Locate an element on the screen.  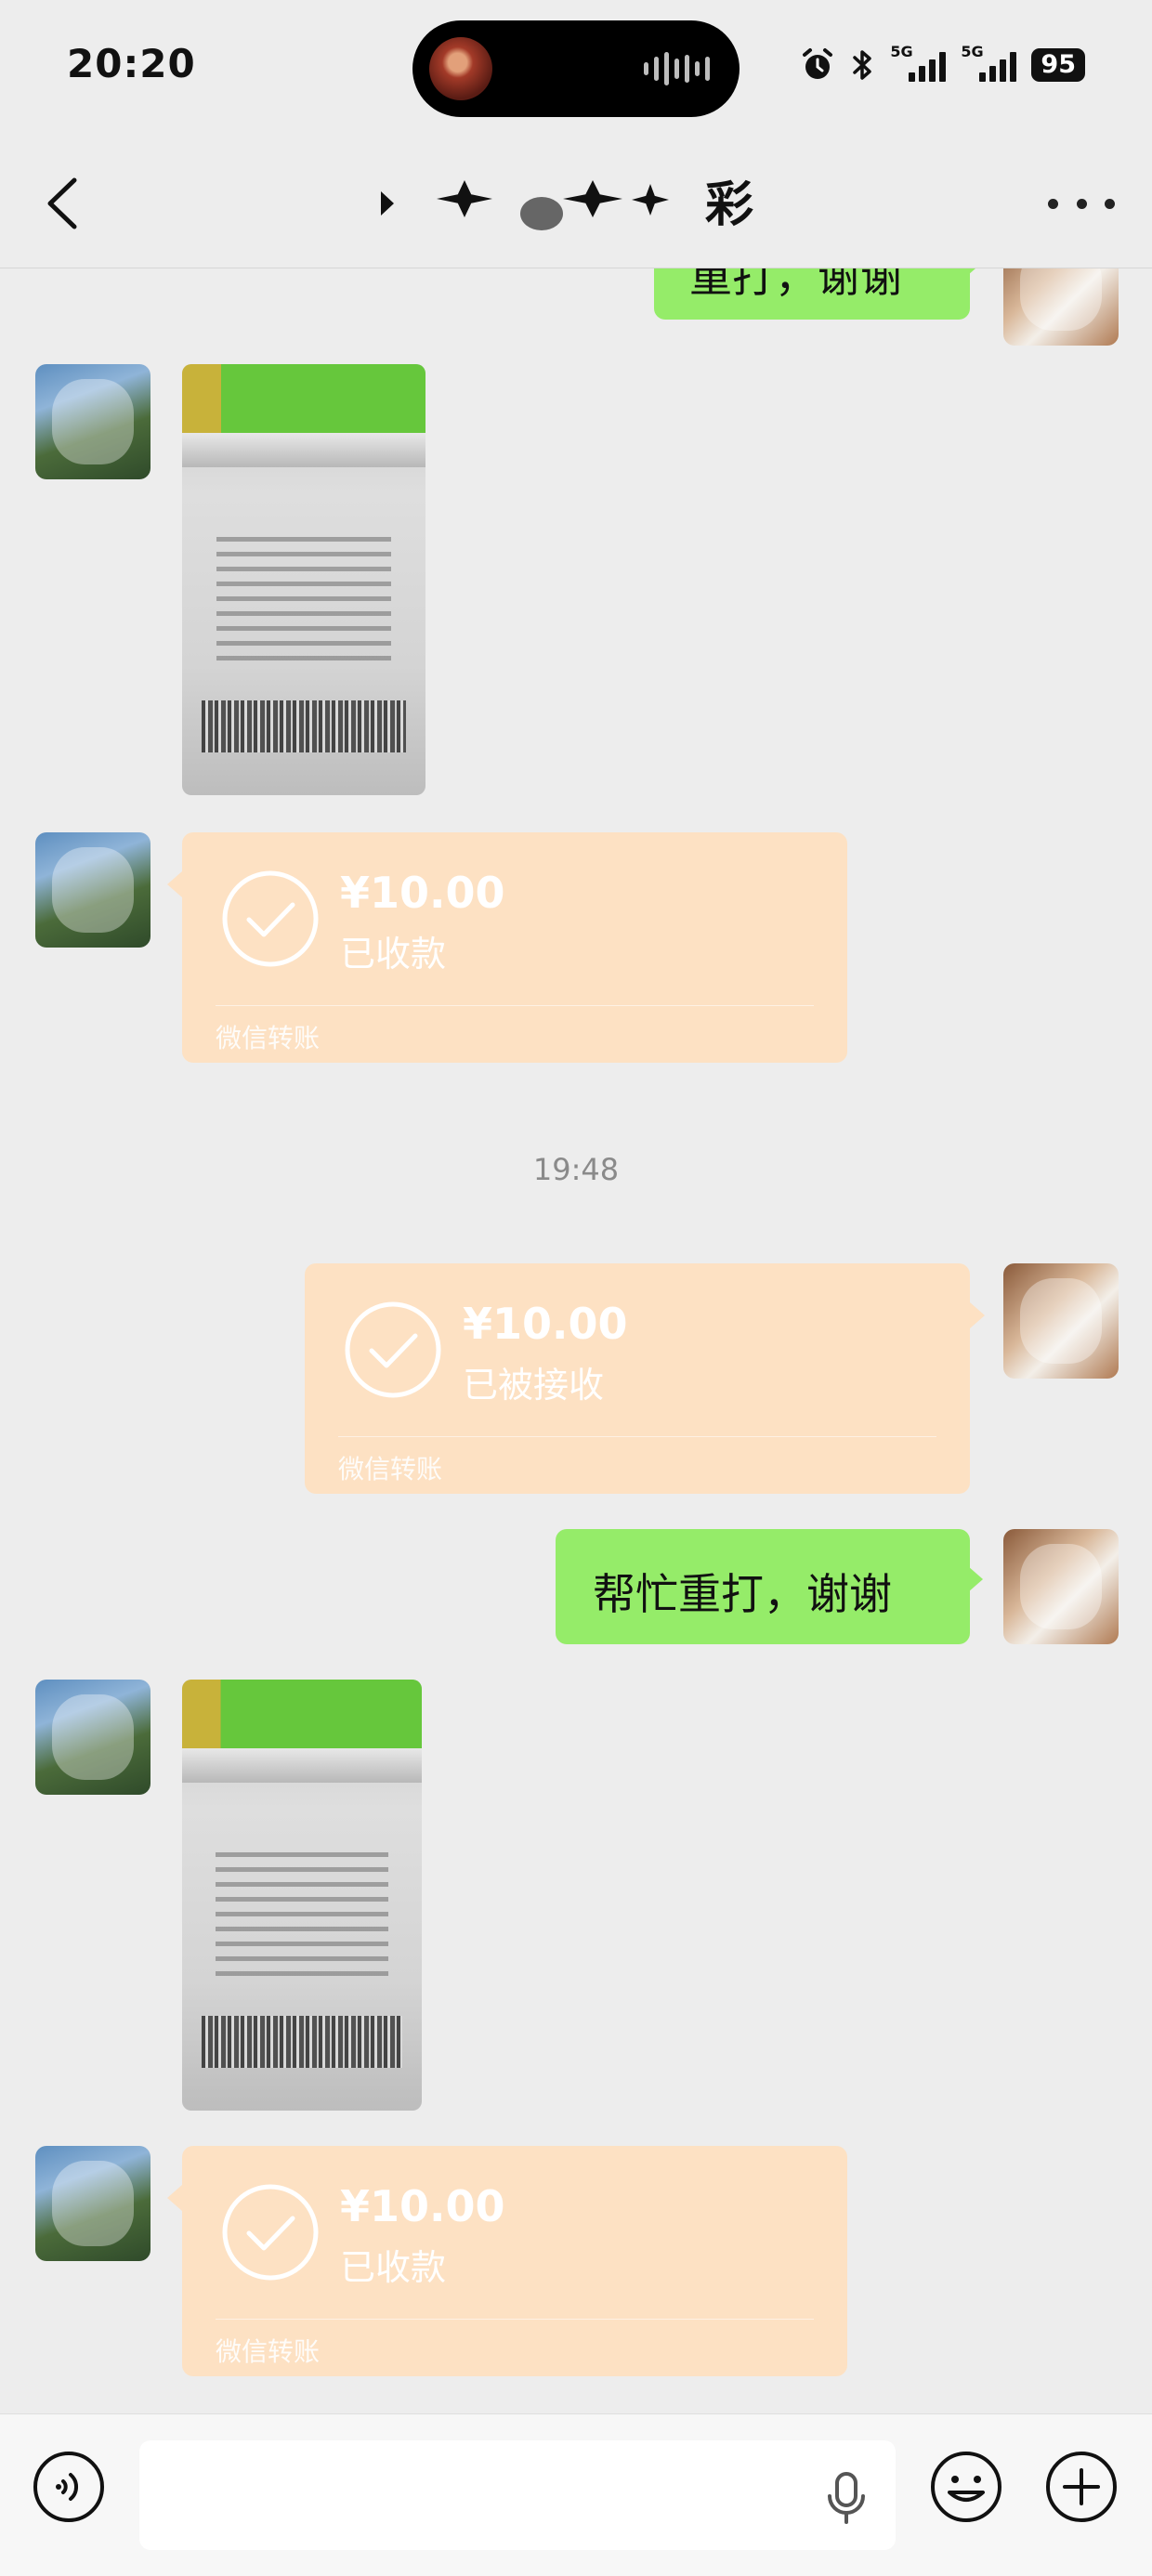
message-timestamp: 19:48 is located at coordinates (576, 1169).